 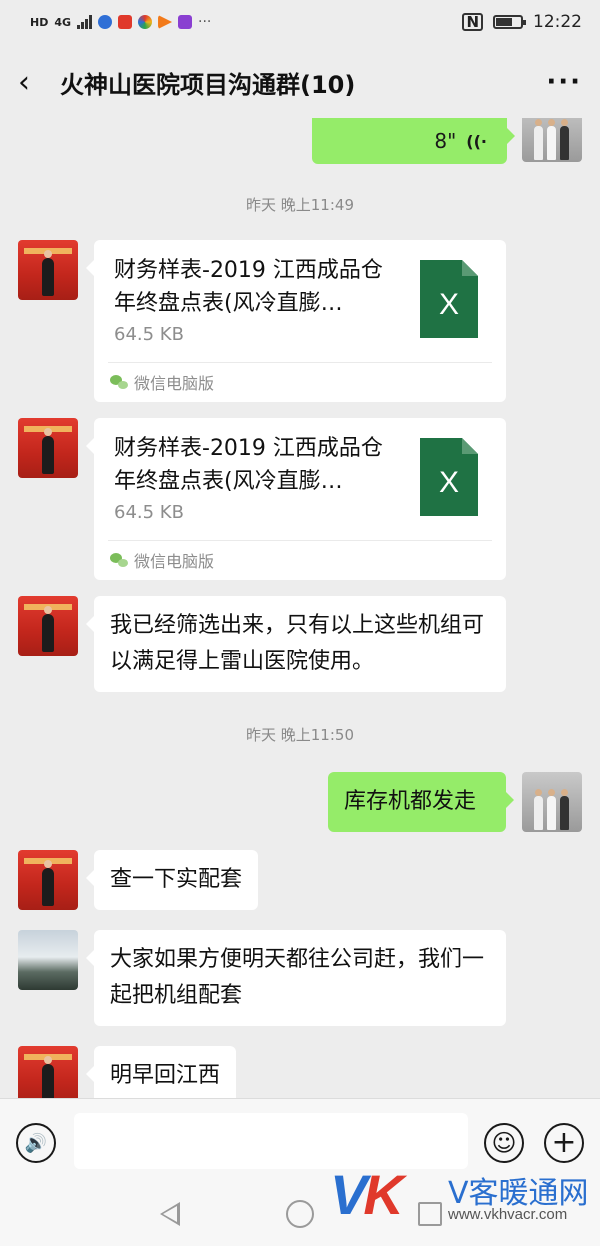 I want to click on more-notifications-icon: ···, so click(x=205, y=22).